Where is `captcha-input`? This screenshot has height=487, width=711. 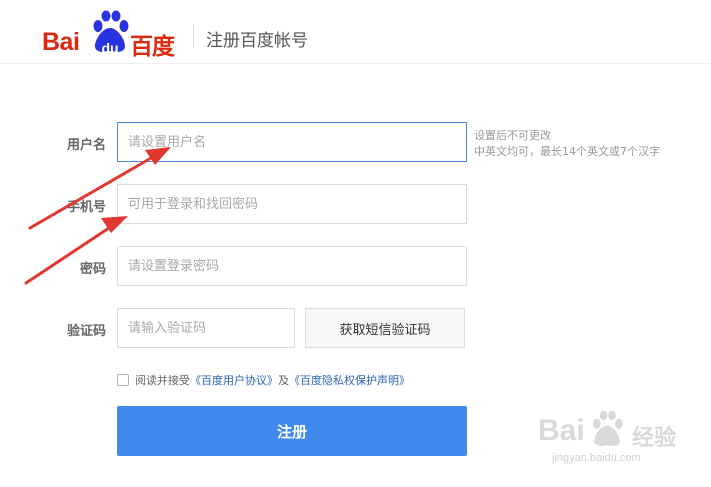
captcha-input is located at coordinates (206, 328).